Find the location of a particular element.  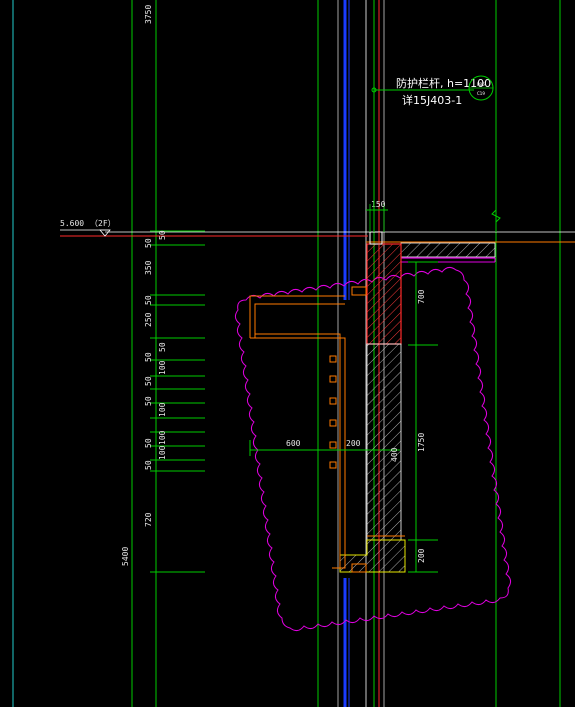

upper-beam is located at coordinates (384, 288).